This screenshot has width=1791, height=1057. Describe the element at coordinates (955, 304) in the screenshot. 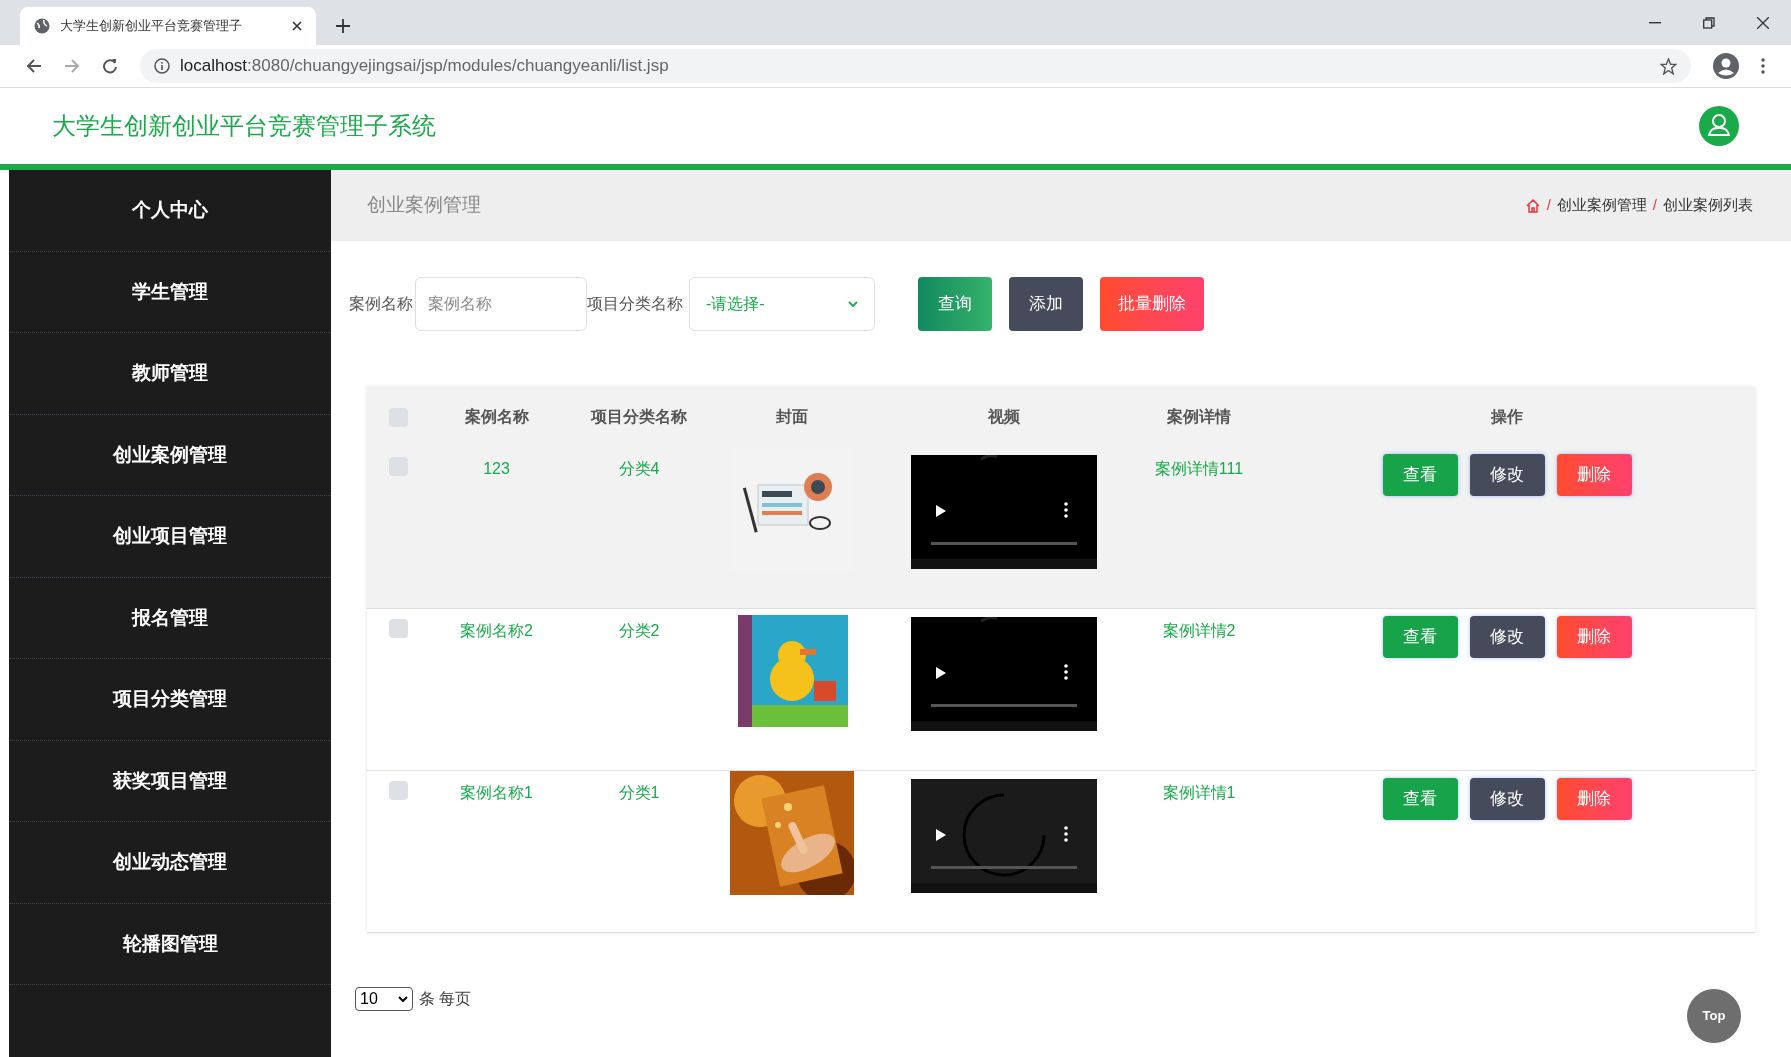

I see `search-button: 查询` at that location.